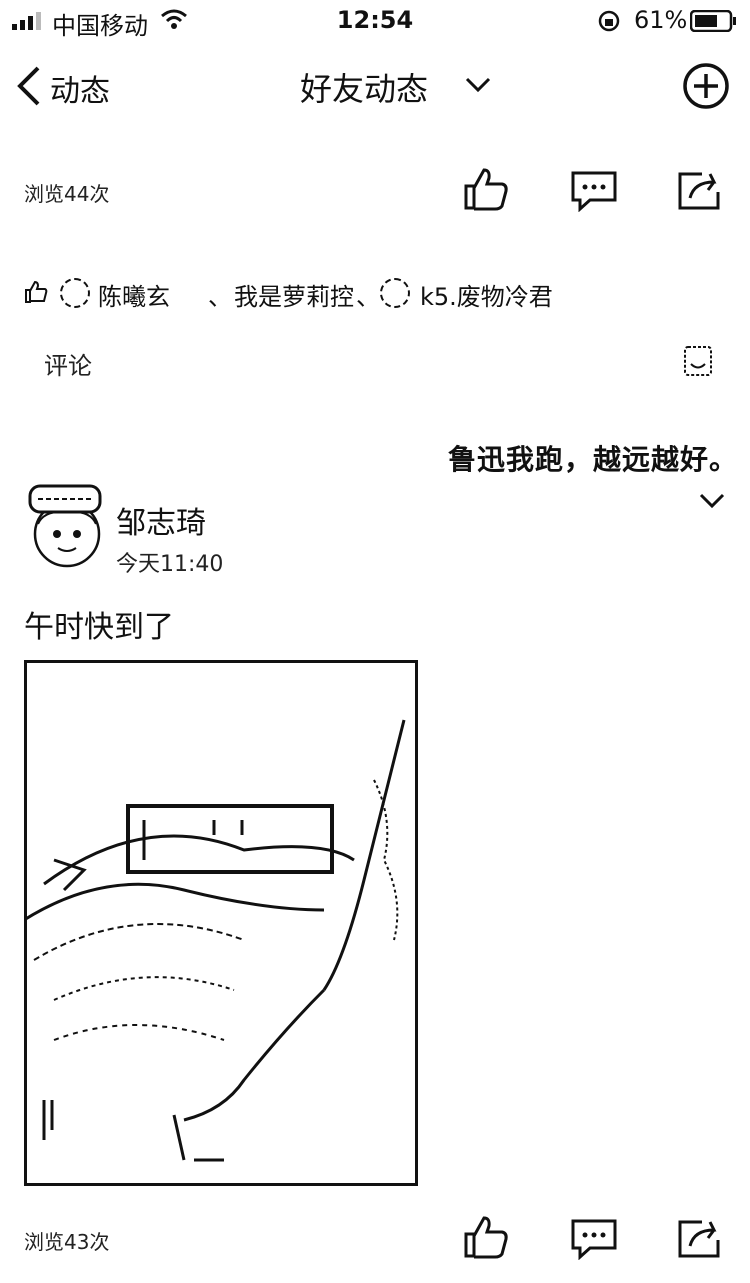  Describe the element at coordinates (712, 501) in the screenshot. I see `post-options-chevron-icon` at that location.